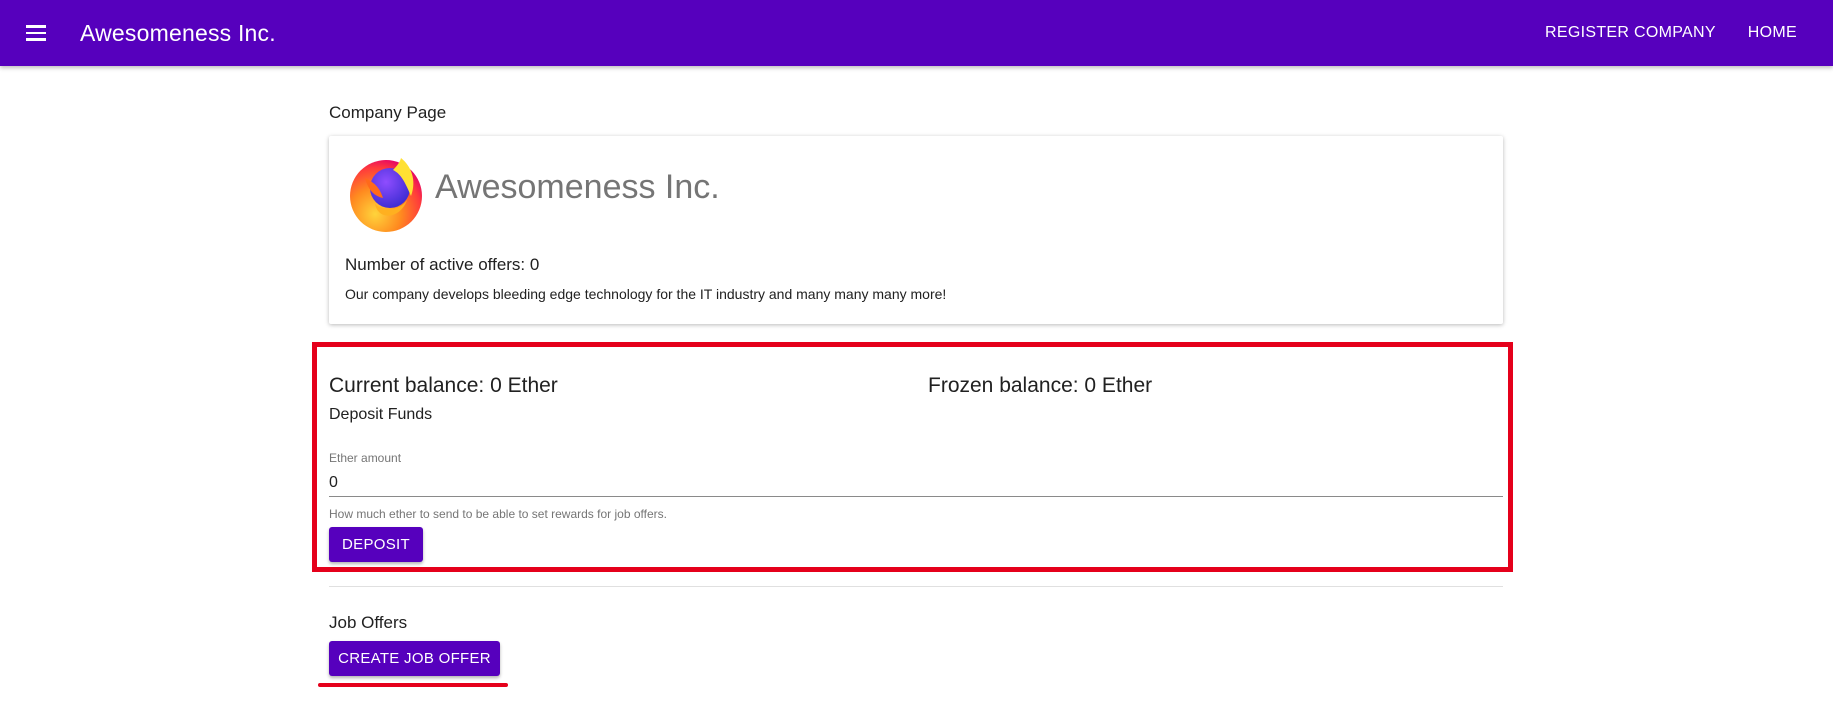 This screenshot has height=726, width=1833. I want to click on ether-amount-input, so click(916, 483).